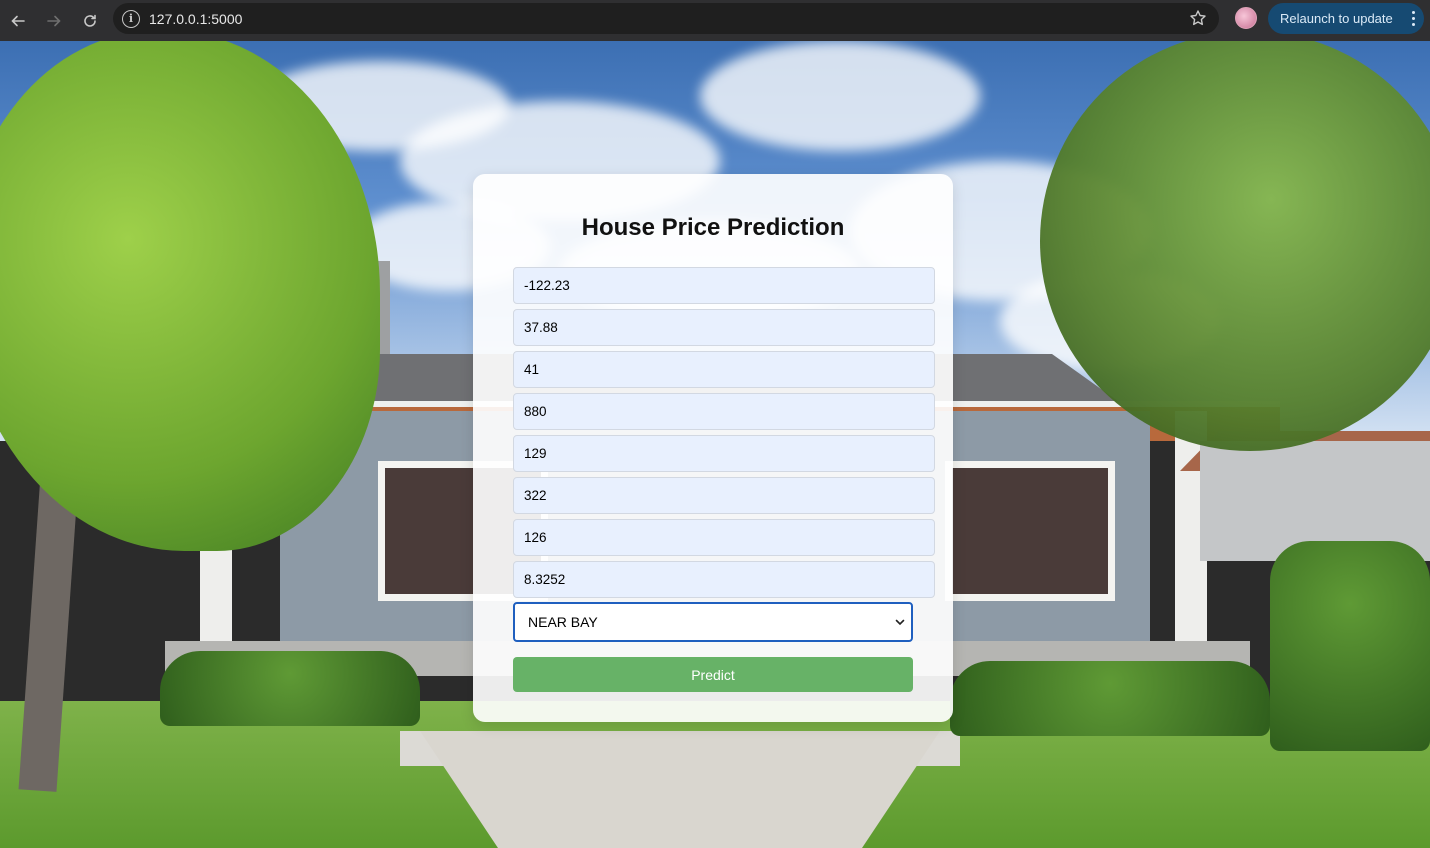  What do you see at coordinates (724, 369) in the screenshot?
I see `housing-median-age-input` at bounding box center [724, 369].